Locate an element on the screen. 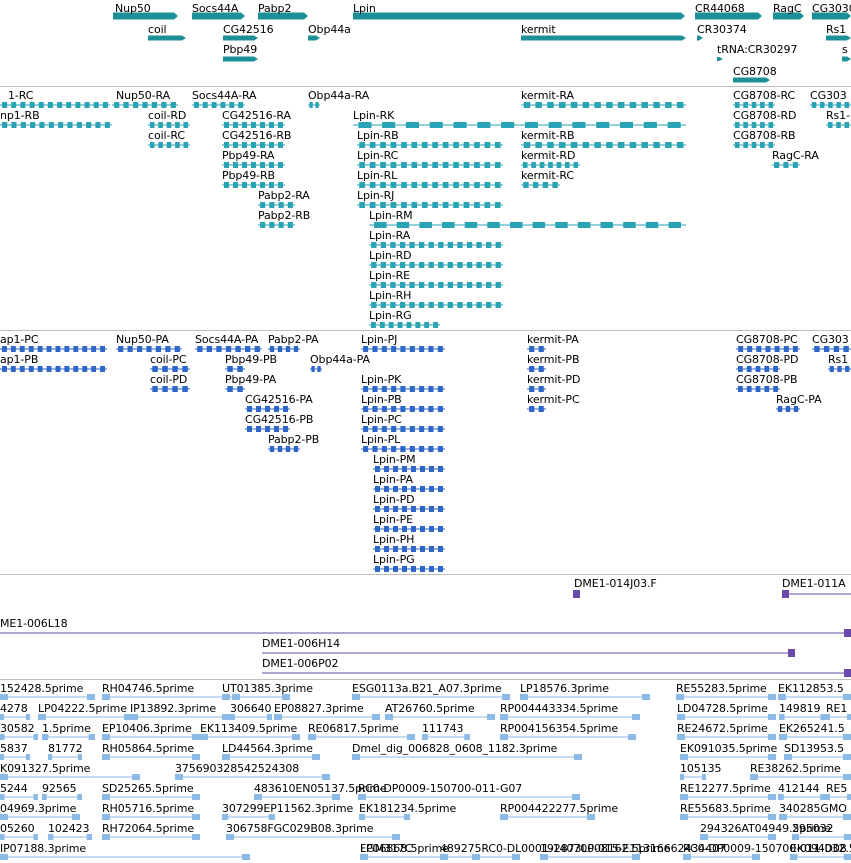 The image size is (851, 863). proteins-feature-label: Nup50-PA is located at coordinates (142, 339).